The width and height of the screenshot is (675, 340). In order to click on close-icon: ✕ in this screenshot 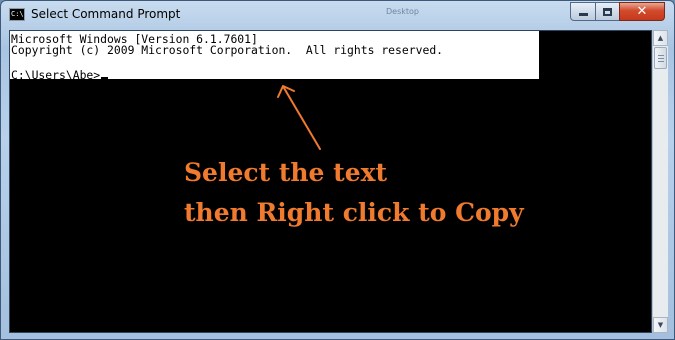, I will do `click(642, 11)`.